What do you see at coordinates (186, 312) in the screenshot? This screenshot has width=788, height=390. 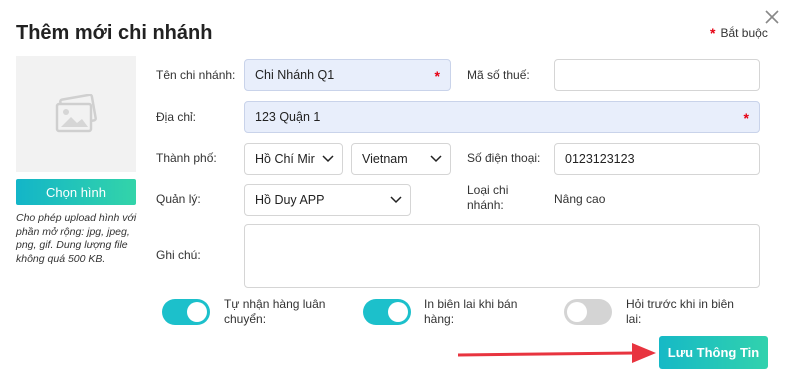 I see `auto-receive-transfer-toggle` at bounding box center [186, 312].